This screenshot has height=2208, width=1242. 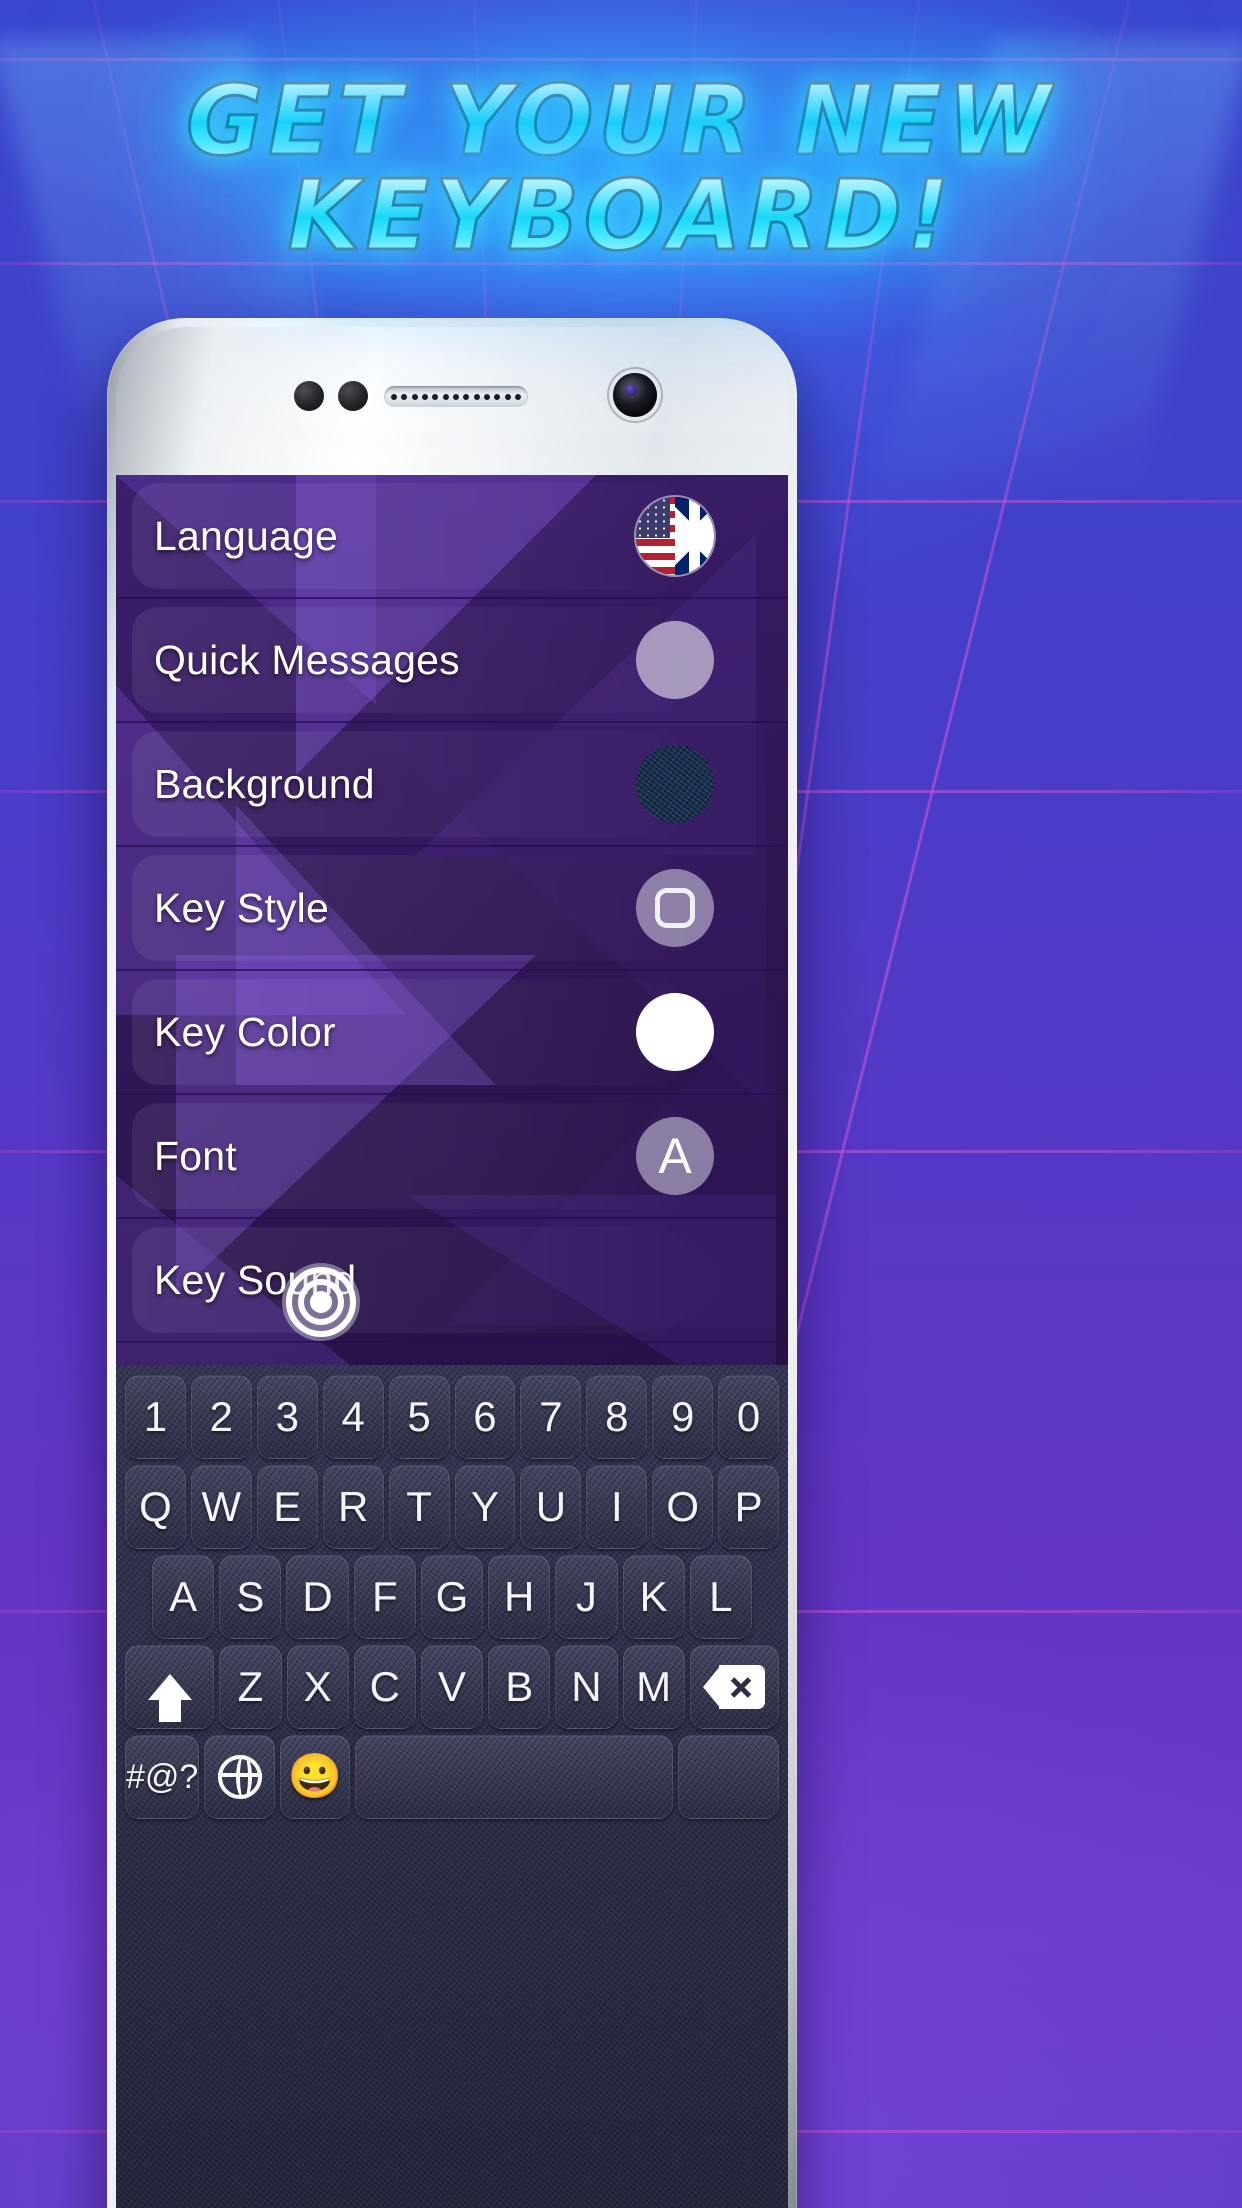 I want to click on circle-plain-icon, so click(x=675, y=660).